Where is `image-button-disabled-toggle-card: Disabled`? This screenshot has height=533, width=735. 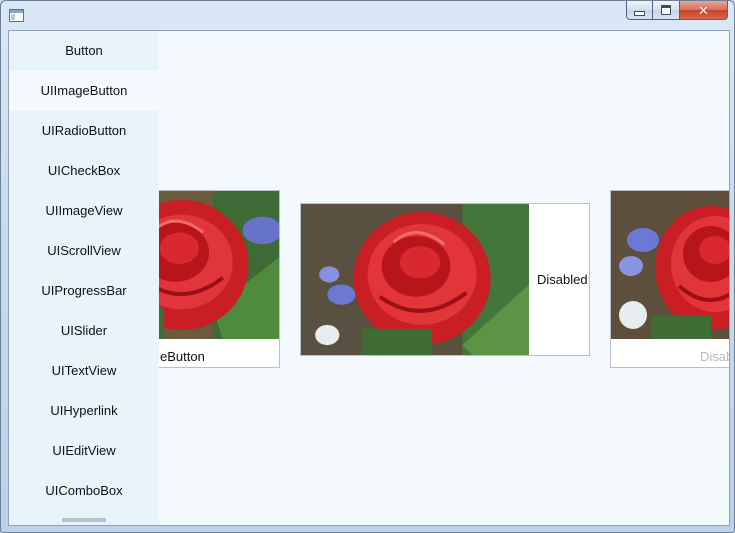
image-button-disabled-toggle-card: Disabled is located at coordinates (445, 279).